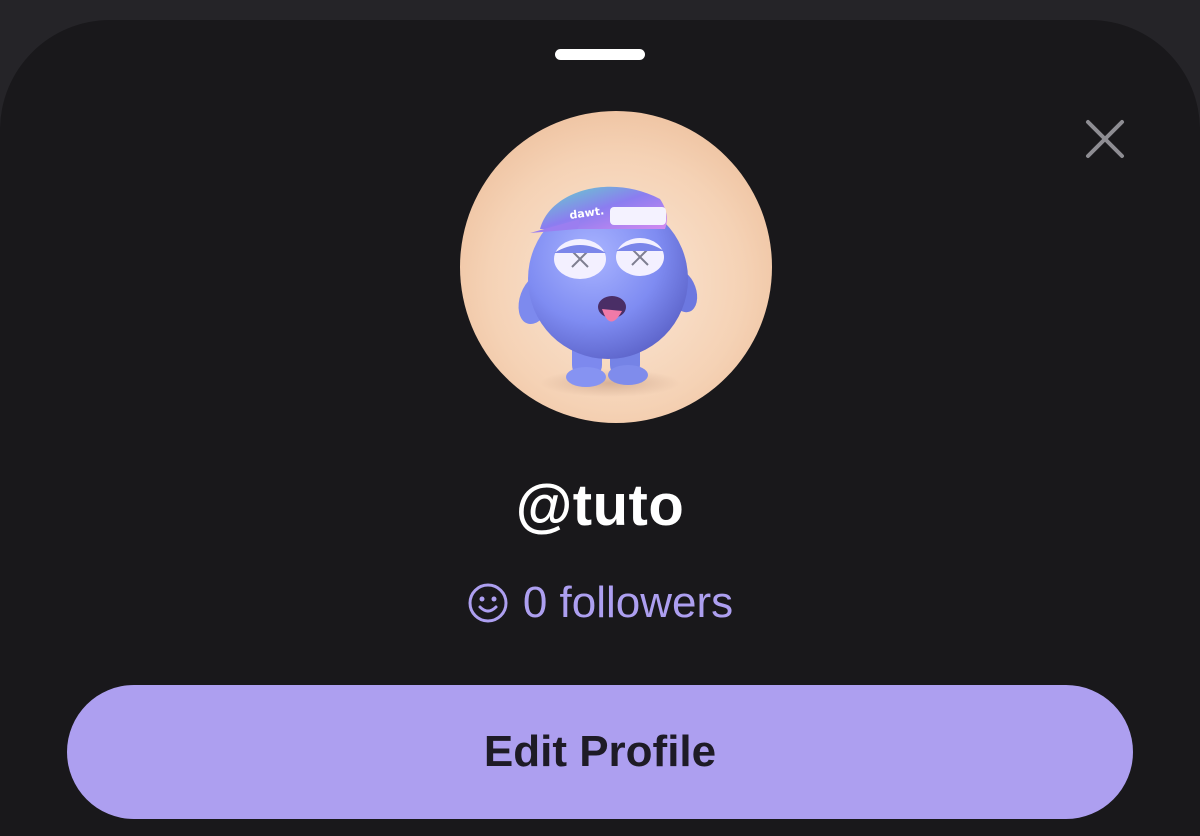 This screenshot has height=836, width=1200. I want to click on close-icon, so click(1105, 139).